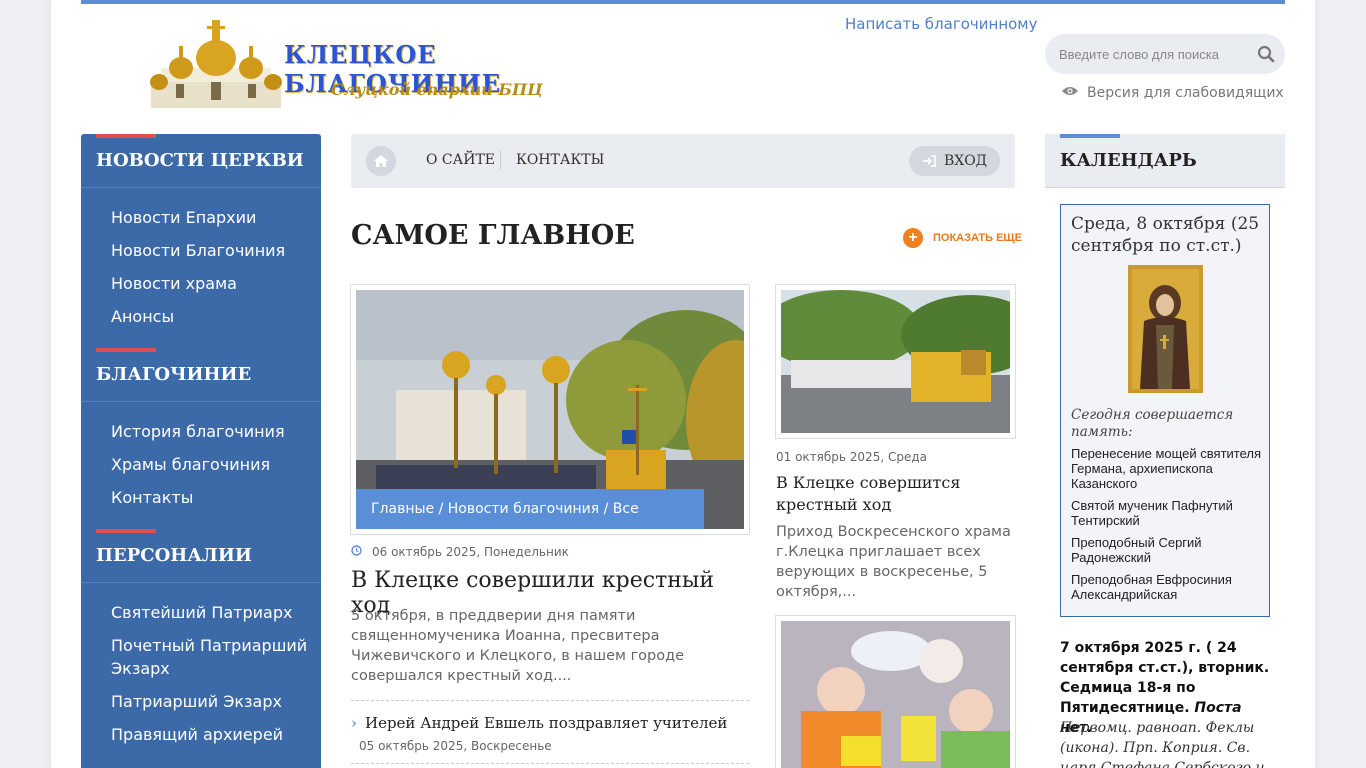 The image size is (1366, 768). Describe the element at coordinates (560, 160) in the screenshot. I see `nav-contacts: КОНТАКТЫ` at that location.